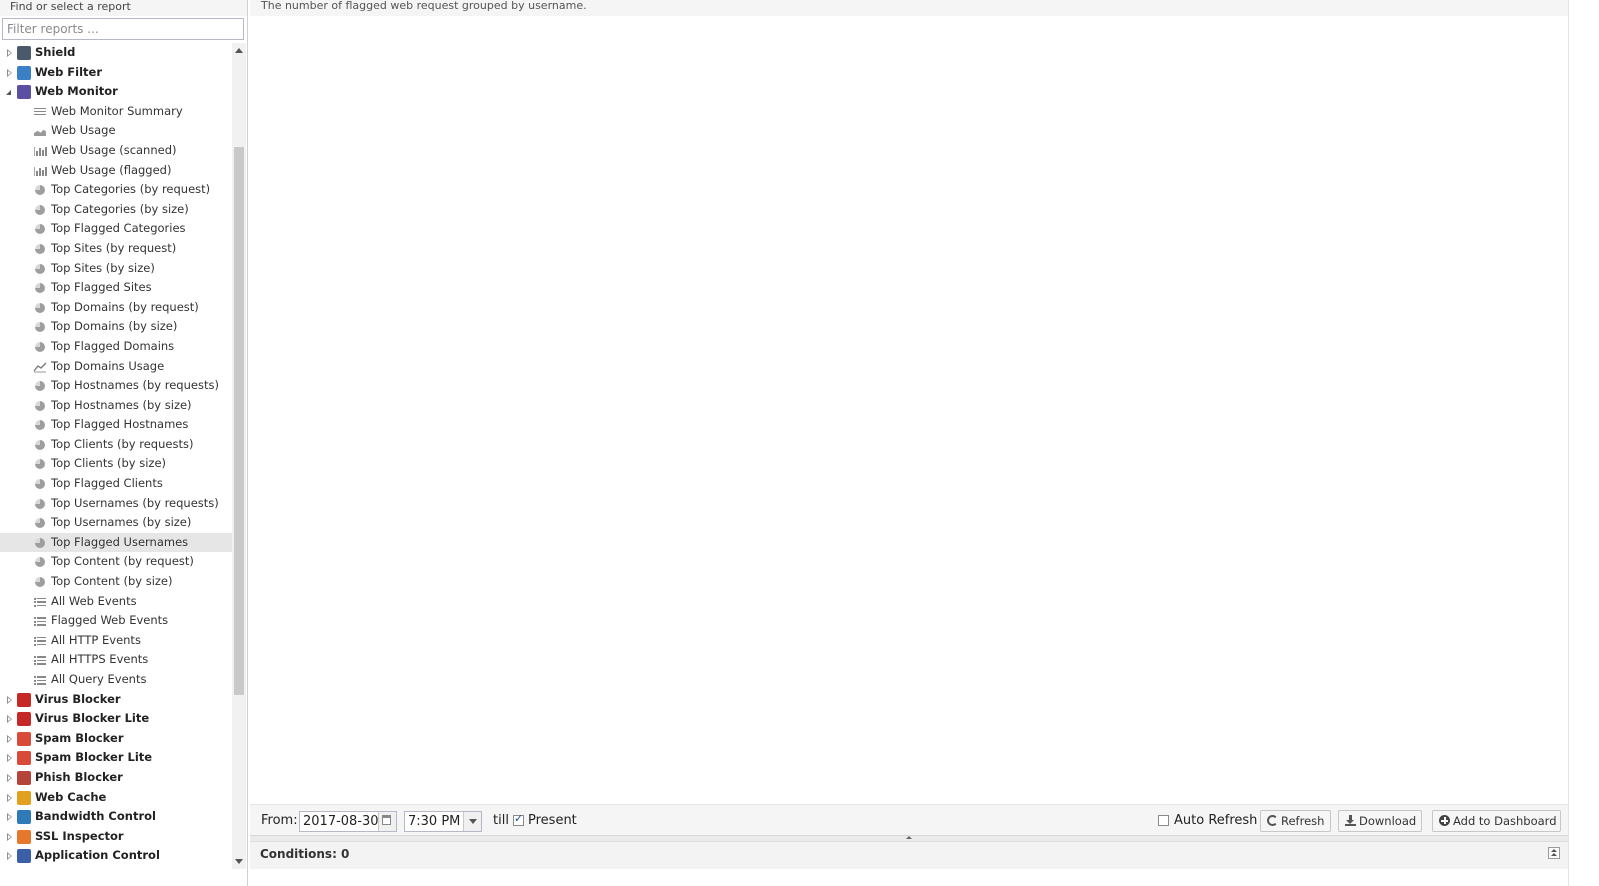 This screenshot has width=1599, height=886. What do you see at coordinates (24, 699) in the screenshot?
I see `virus-blocker-icon` at bounding box center [24, 699].